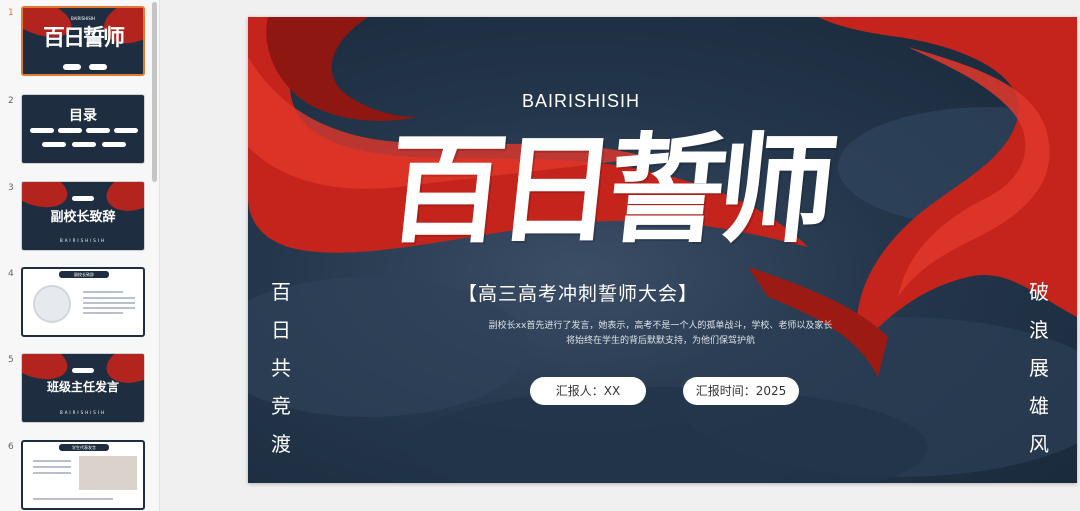 The width and height of the screenshot is (1080, 511). What do you see at coordinates (608, 189) in the screenshot?
I see `slide-title: 百日誓师` at bounding box center [608, 189].